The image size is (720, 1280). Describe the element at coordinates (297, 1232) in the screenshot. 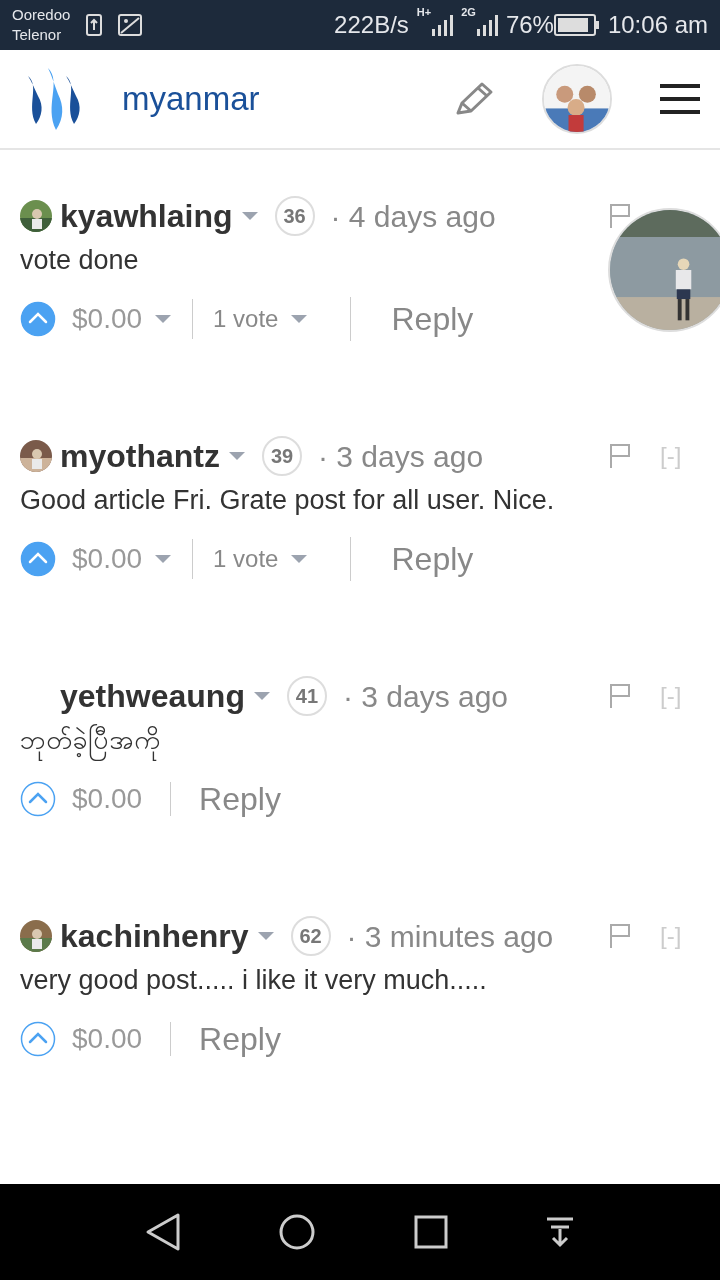

I see `home-icon` at that location.